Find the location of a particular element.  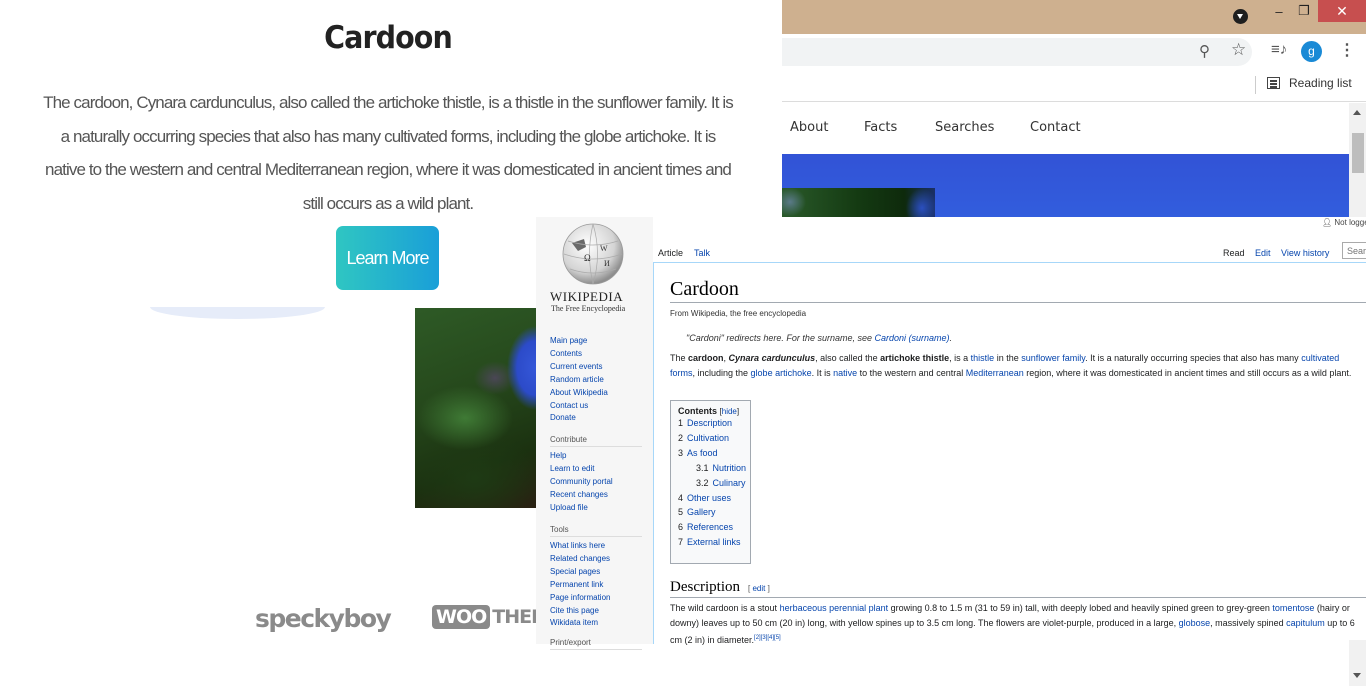

toc-item: 6 References is located at coordinates (714, 527).